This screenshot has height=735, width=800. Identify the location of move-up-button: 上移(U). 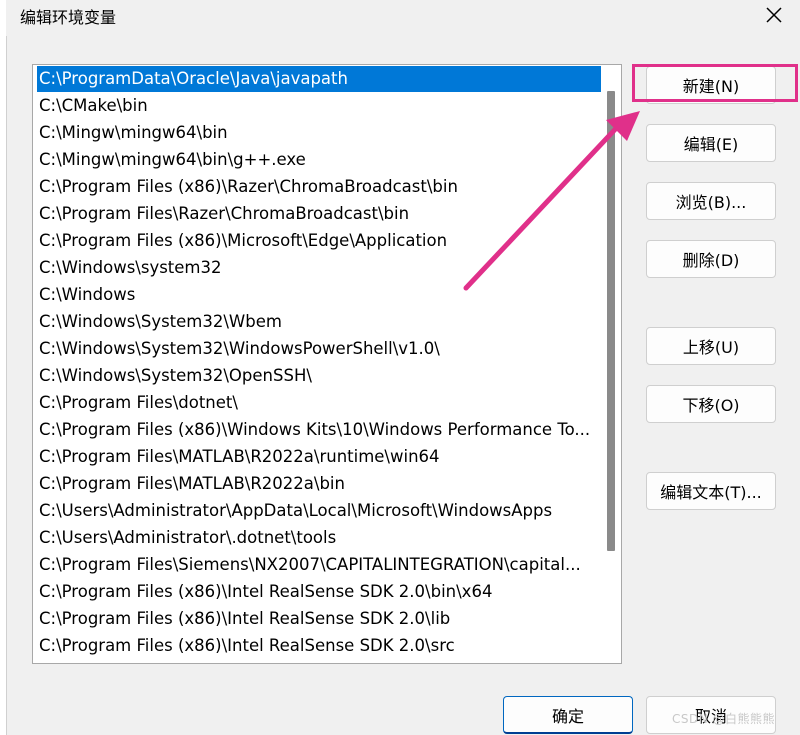
(711, 346).